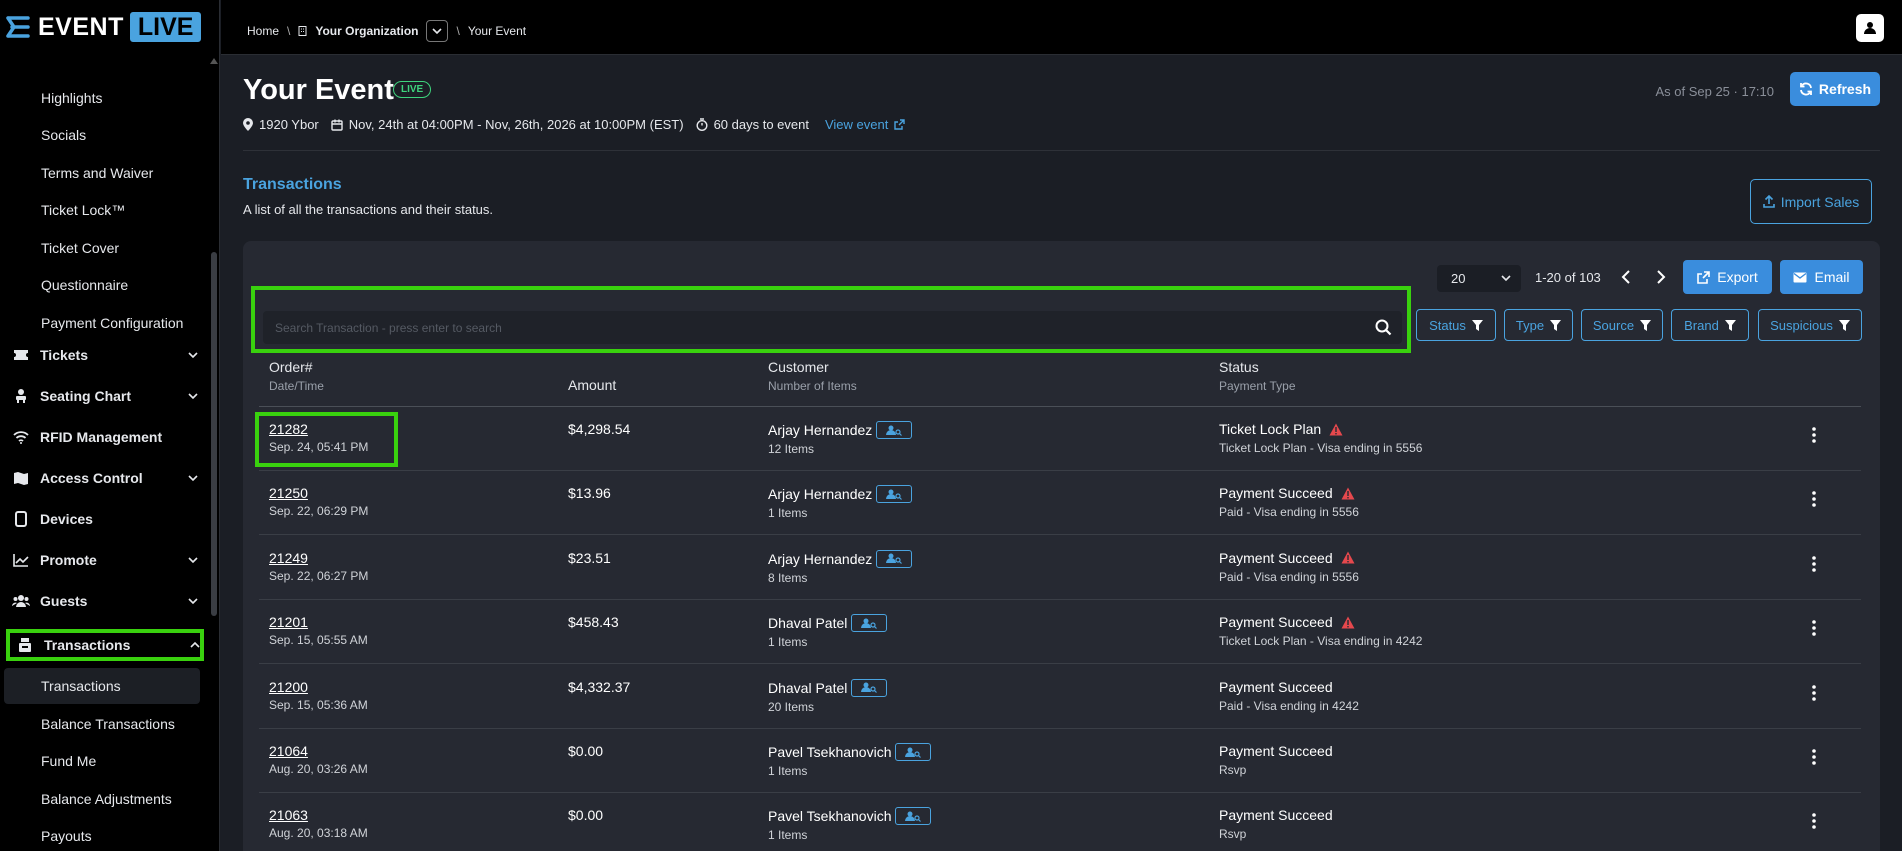 The image size is (1902, 851). Describe the element at coordinates (1622, 325) in the screenshot. I see `filter-source-button: Source` at that location.